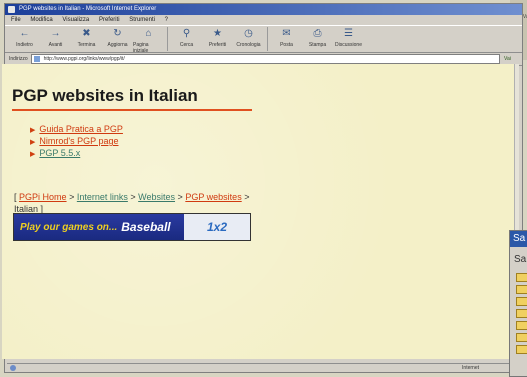 The width and height of the screenshot is (527, 377). I want to click on save-dialog: Sa Sa, so click(518, 303).